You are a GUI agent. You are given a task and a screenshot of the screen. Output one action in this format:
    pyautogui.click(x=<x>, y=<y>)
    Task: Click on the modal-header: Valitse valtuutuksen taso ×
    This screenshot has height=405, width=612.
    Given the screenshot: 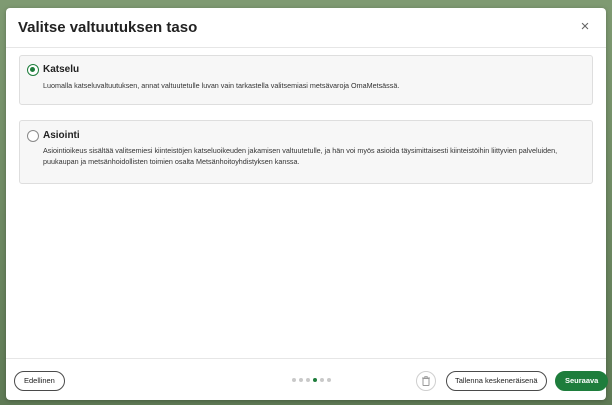 What is the action you would take?
    pyautogui.click(x=306, y=28)
    